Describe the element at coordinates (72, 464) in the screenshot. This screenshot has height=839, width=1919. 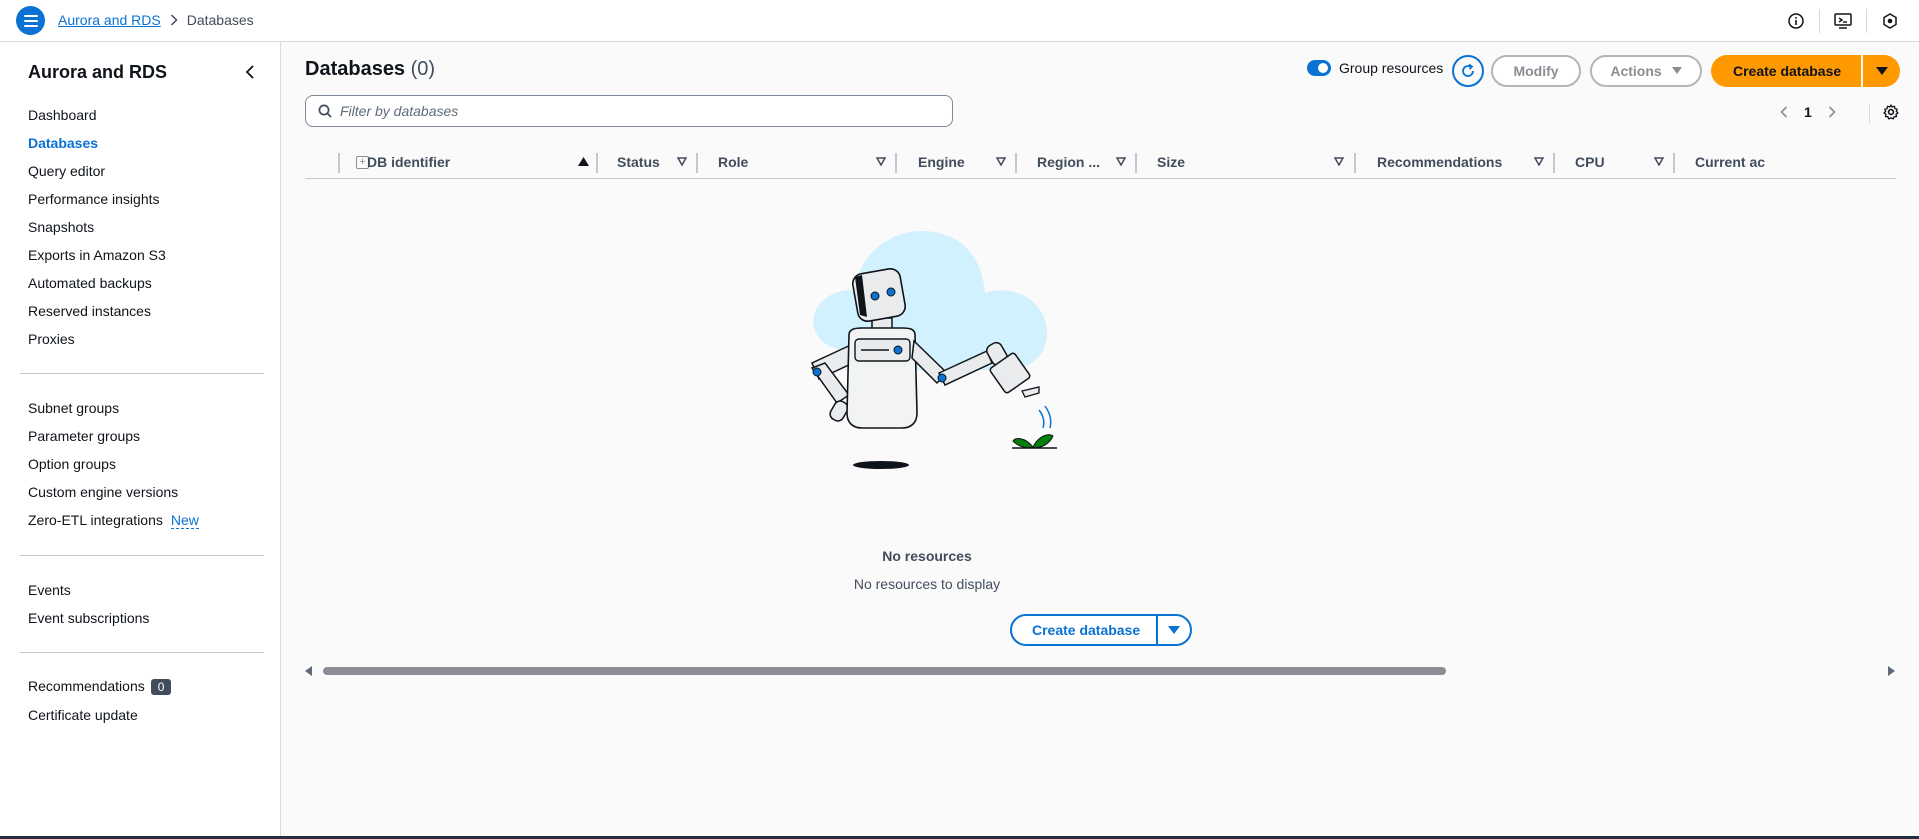
I see `sidebar-item-option-groups: Option groups` at that location.